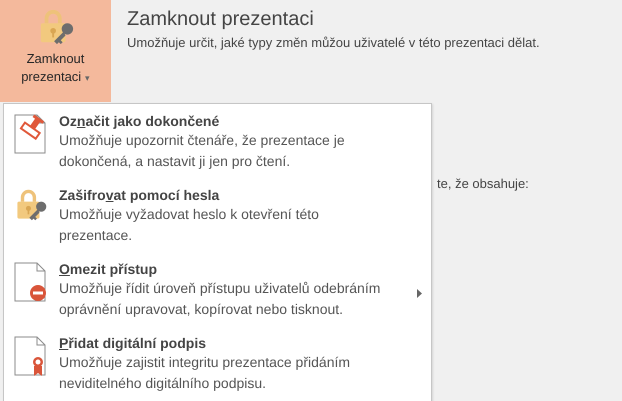 This screenshot has height=401, width=622. What do you see at coordinates (220, 299) in the screenshot?
I see `menu-item-description: Umožňuje řídit úroveň přístupu uživatelů odebráním oprávnění upravovat, kopírovat nebo tisknout.` at bounding box center [220, 299].